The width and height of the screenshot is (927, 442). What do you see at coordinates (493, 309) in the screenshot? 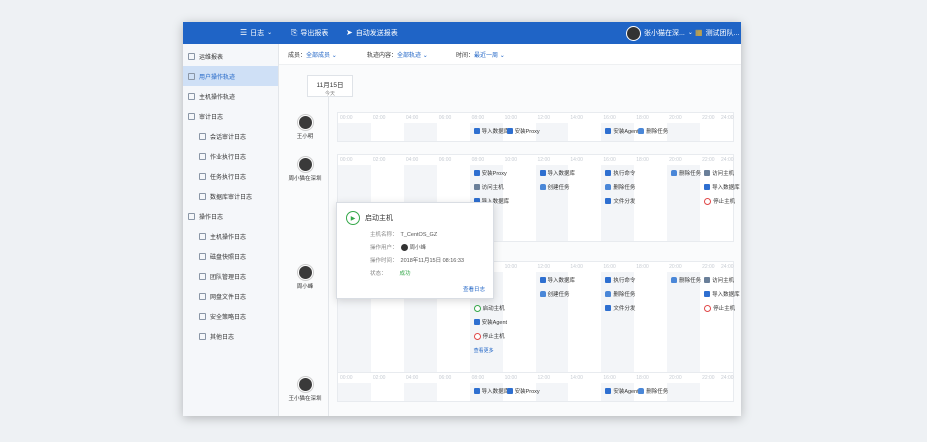
I see `event-label: 启动主机` at bounding box center [493, 309].